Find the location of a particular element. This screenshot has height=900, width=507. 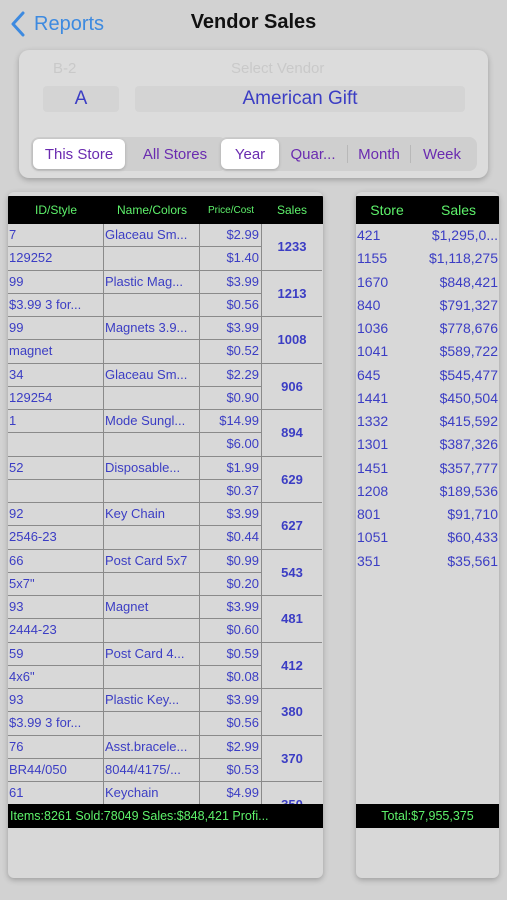

row-store-sales: $91,710 is located at coordinates (472, 514).